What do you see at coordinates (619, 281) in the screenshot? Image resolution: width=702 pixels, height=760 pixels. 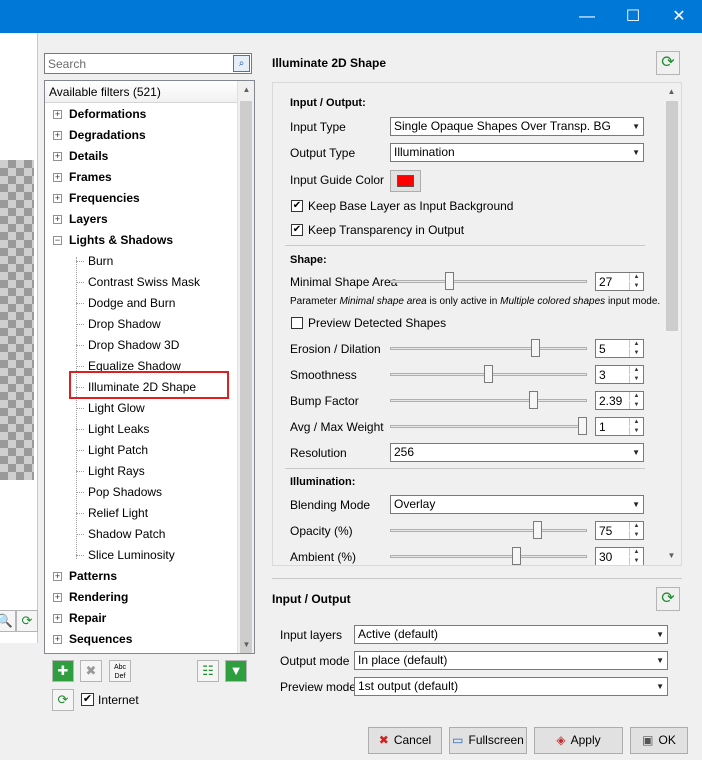 I see `min-area-spinbox: 27 ▲ ▼` at bounding box center [619, 281].